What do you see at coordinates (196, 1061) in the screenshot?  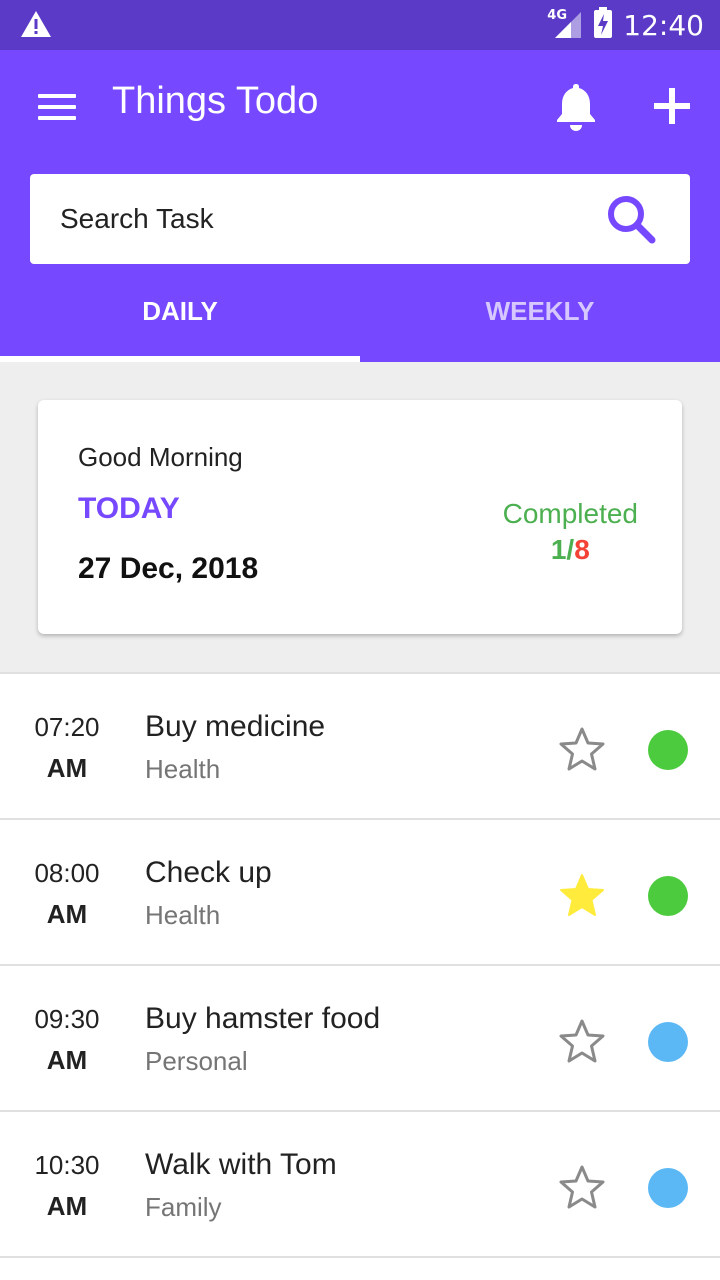 I see `task-category: Personal` at bounding box center [196, 1061].